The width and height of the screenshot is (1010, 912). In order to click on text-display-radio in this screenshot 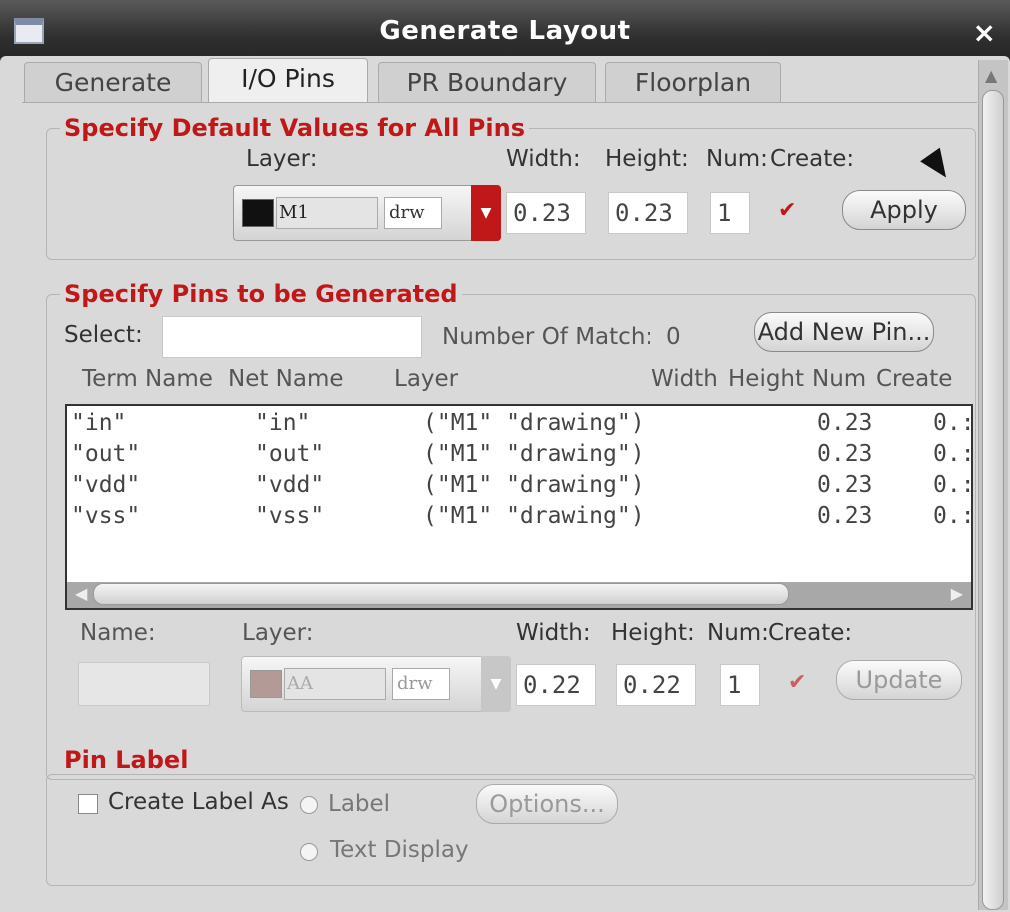, I will do `click(309, 852)`.